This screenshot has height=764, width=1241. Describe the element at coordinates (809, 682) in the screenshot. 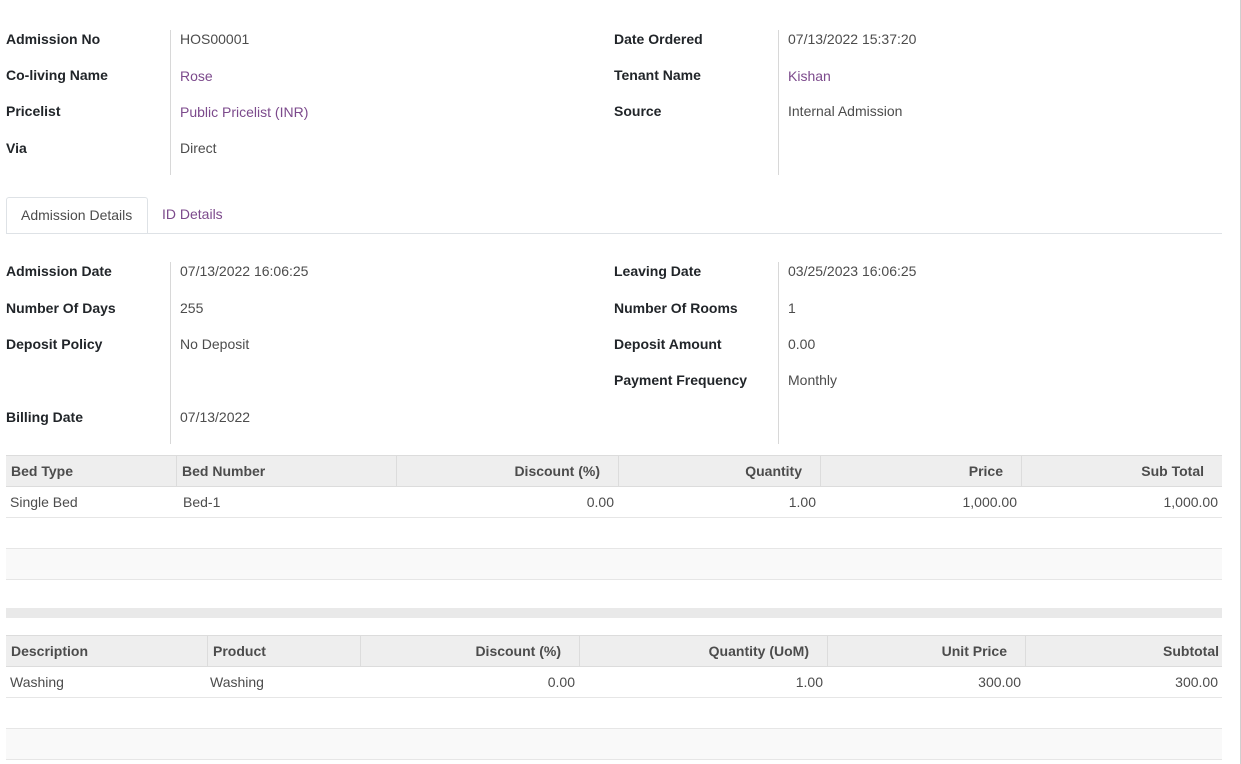

I see `service-quantity-cell: 1.00` at that location.